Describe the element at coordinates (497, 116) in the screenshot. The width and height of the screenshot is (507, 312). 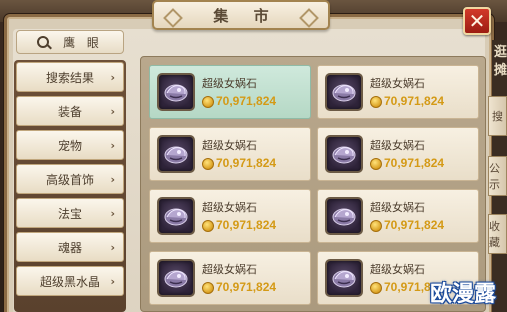
I see `right-tab-search: 搜` at that location.